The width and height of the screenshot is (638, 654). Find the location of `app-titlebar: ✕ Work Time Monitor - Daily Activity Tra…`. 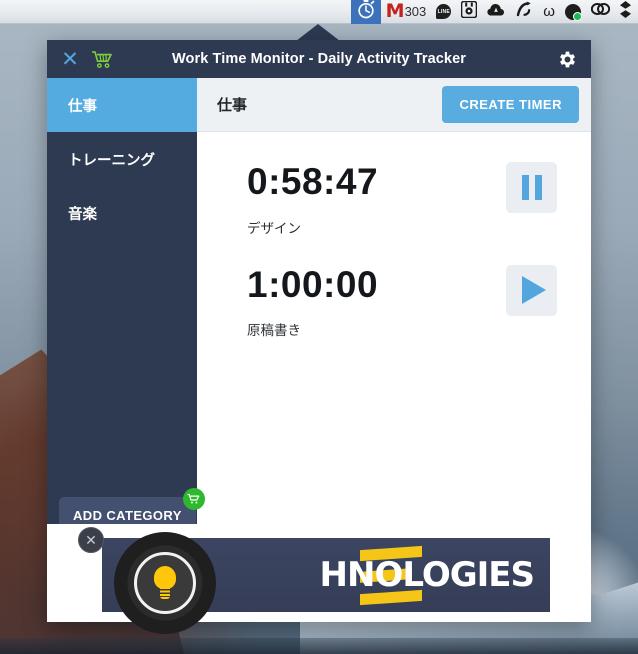

app-titlebar: ✕ Work Time Monitor - Daily Activity Tra… is located at coordinates (319, 59).